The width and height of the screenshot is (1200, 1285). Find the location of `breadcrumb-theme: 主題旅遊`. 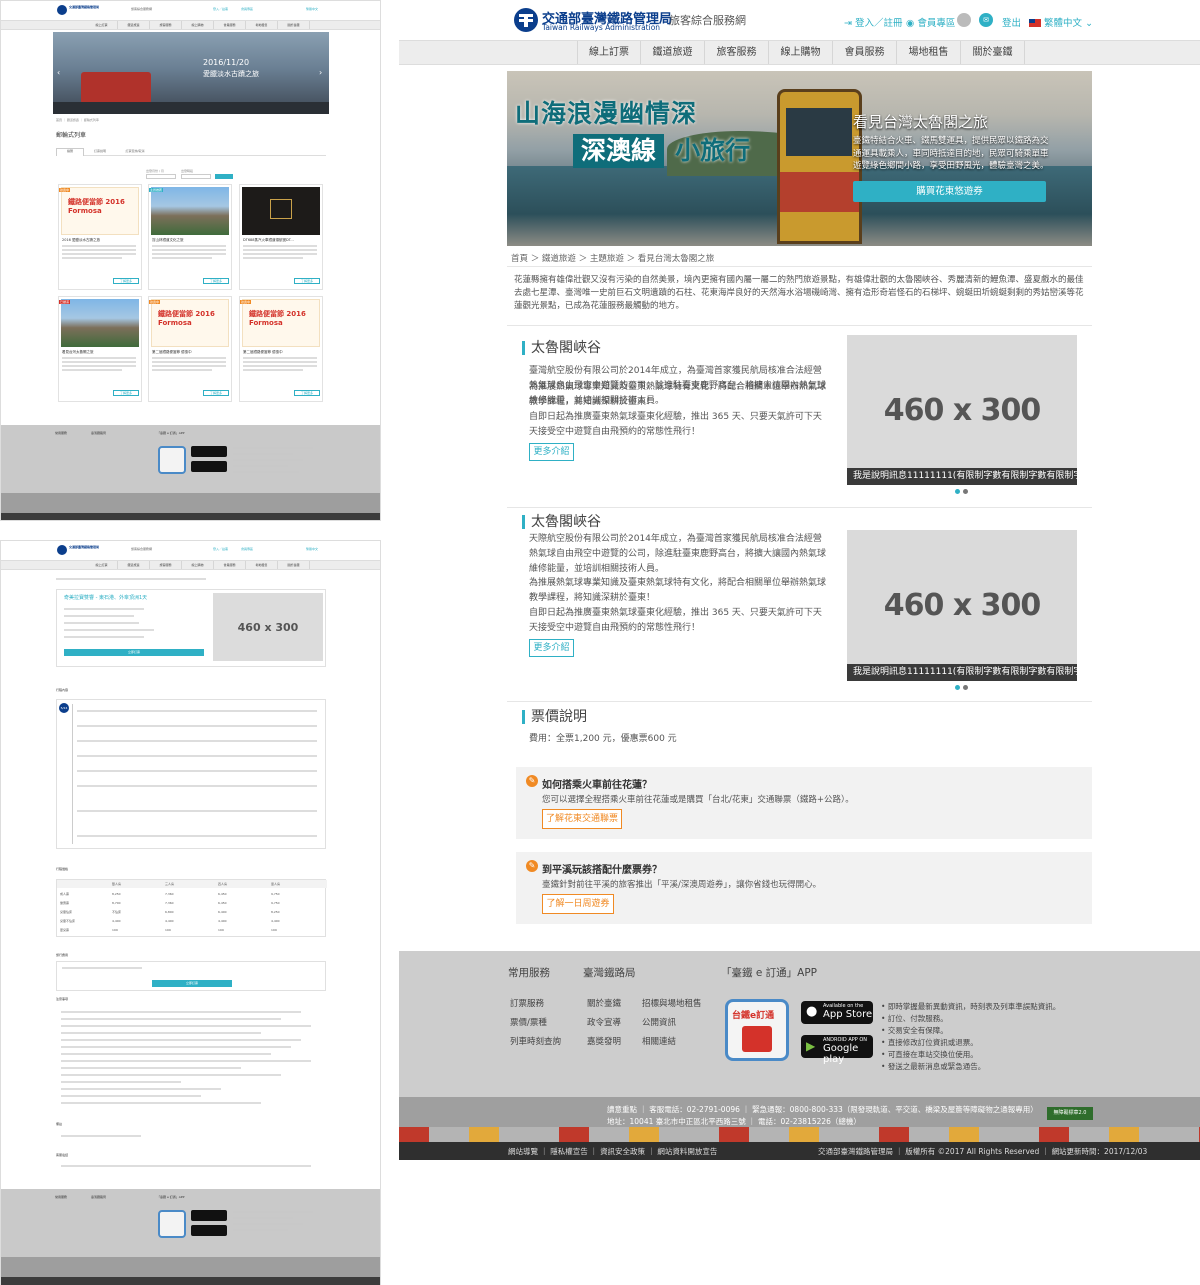

breadcrumb-theme: 主題旅遊 is located at coordinates (607, 259).